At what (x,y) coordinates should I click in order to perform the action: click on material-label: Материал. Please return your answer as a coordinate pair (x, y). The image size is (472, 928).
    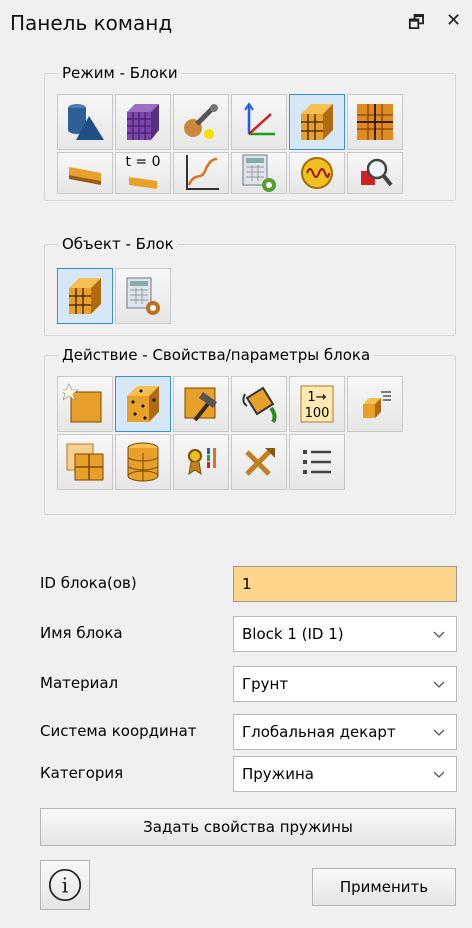
    Looking at the image, I should click on (79, 683).